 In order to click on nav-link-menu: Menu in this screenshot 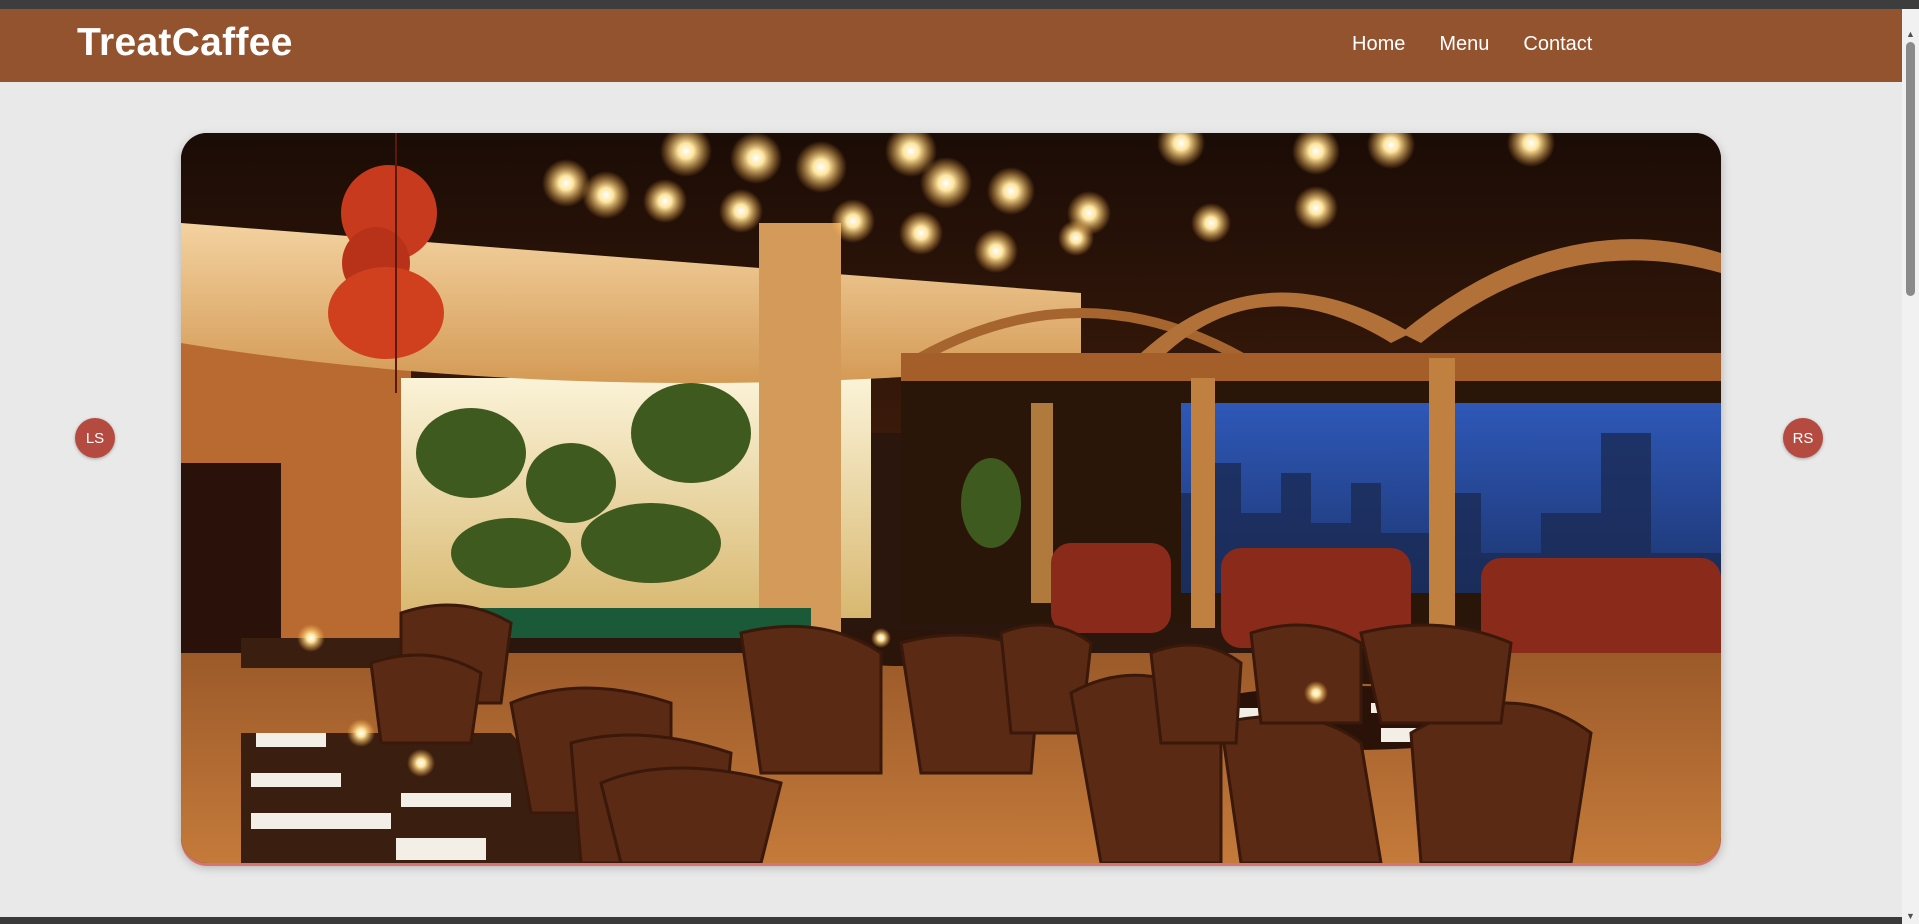, I will do `click(1464, 44)`.